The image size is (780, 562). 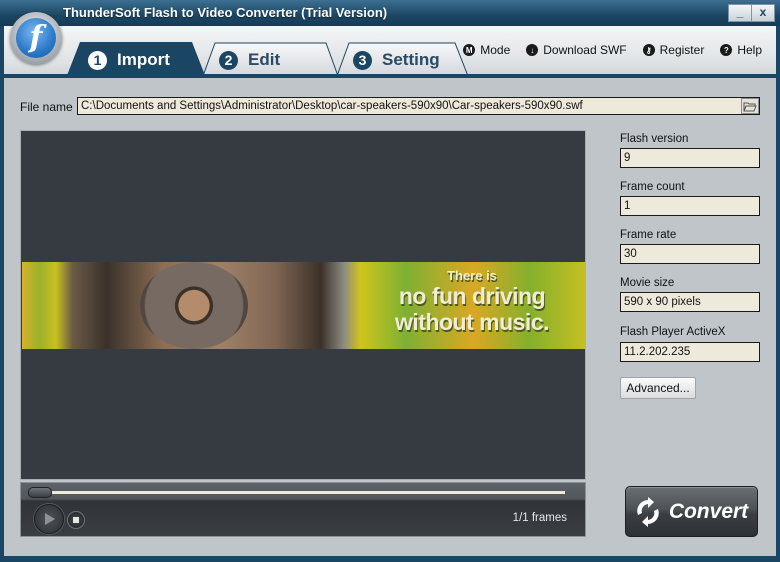 What do you see at coordinates (194, 305) in the screenshot?
I see `speaker-graphic` at bounding box center [194, 305].